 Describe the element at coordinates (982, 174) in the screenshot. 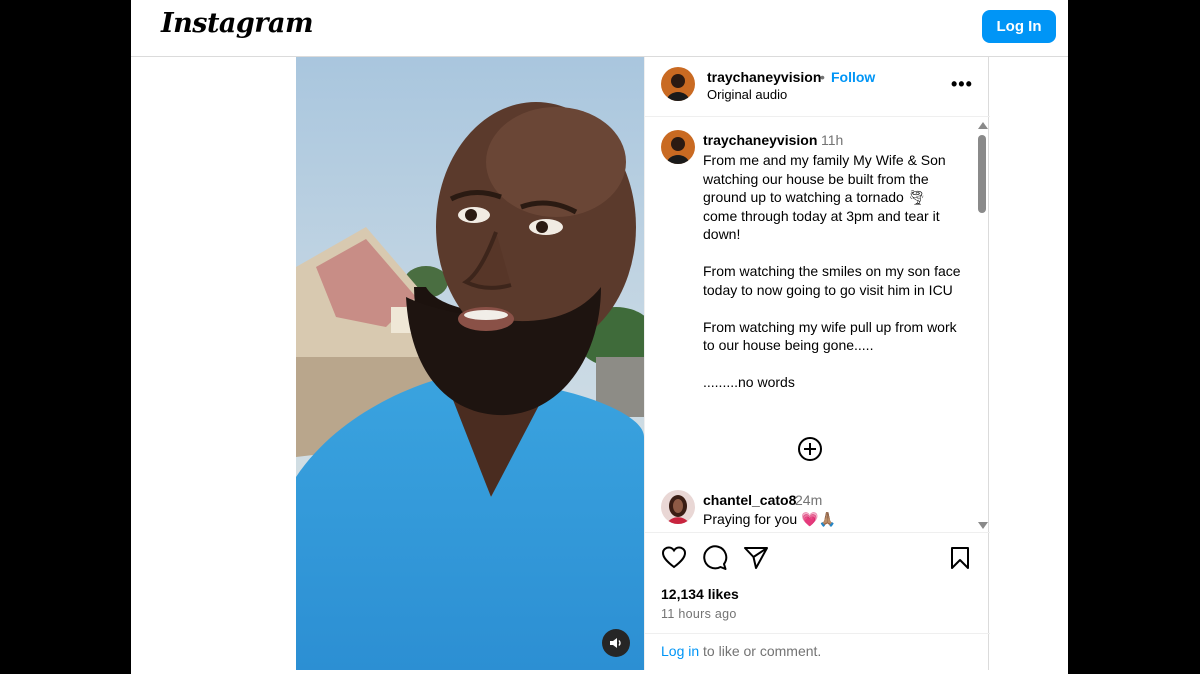

I see `scrollbar-thumb` at that location.